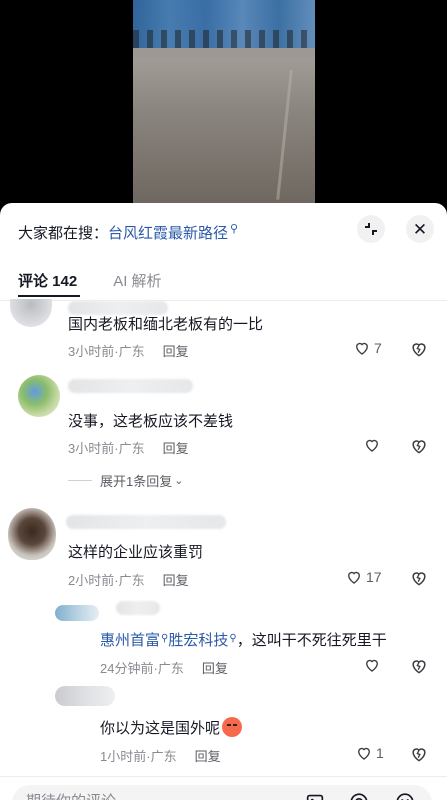 This screenshot has width=447, height=800. I want to click on mention-link: 惠州首富⚲, so click(134, 640).